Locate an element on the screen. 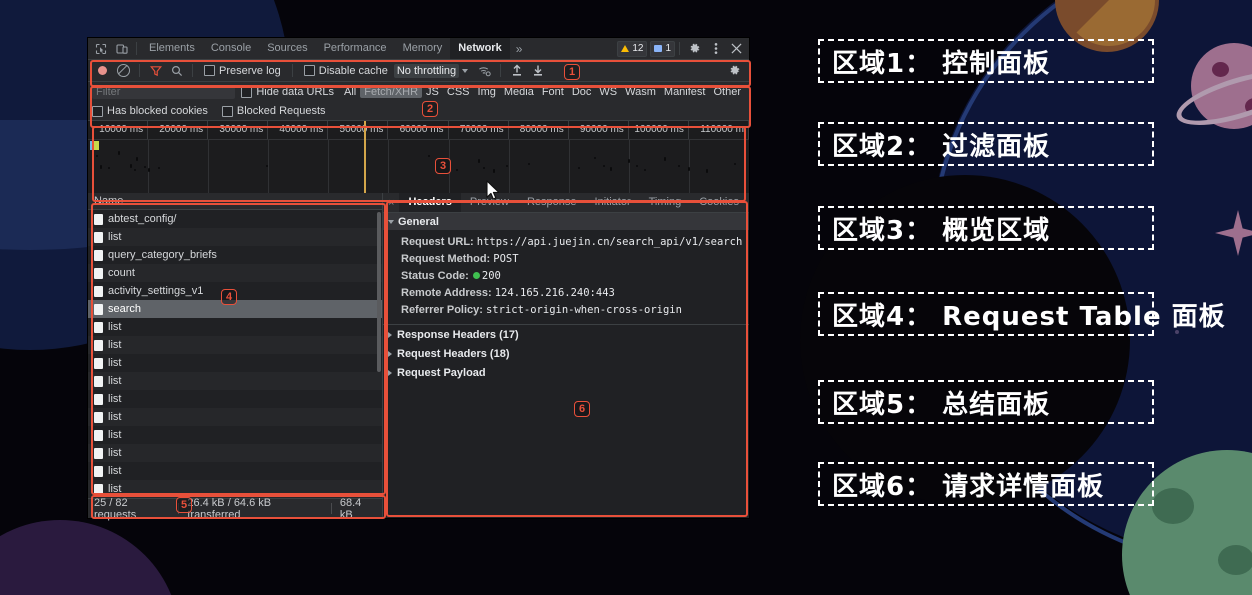  inspect-element-icon is located at coordinates (100, 48).